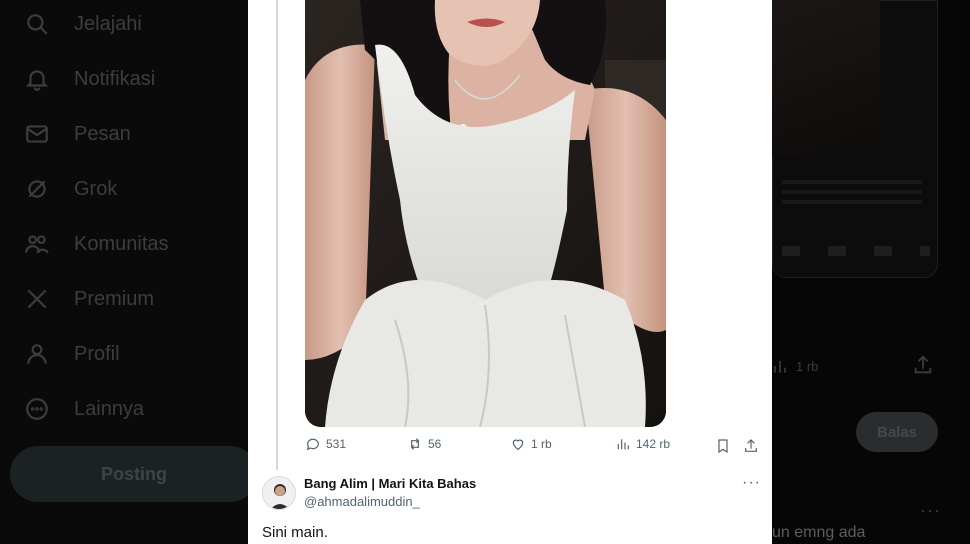  Describe the element at coordinates (819, 532) in the screenshot. I see `background-snippet: un emng ada` at that location.